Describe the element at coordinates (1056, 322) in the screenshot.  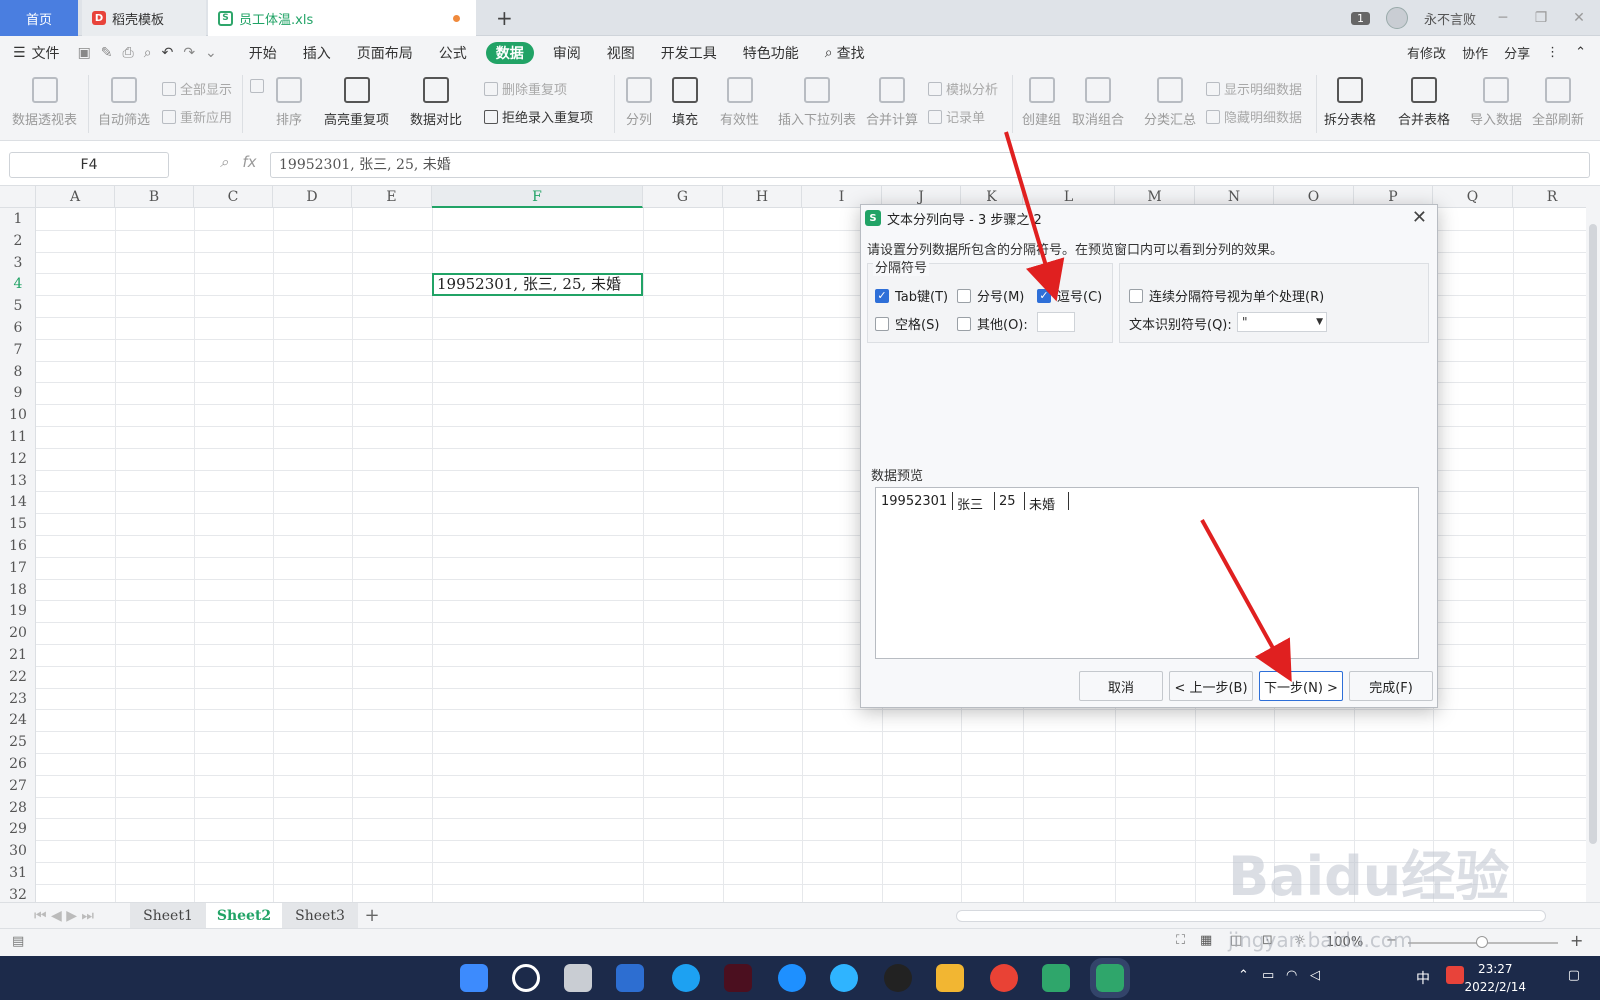
I see `other-delimiter-input` at that location.